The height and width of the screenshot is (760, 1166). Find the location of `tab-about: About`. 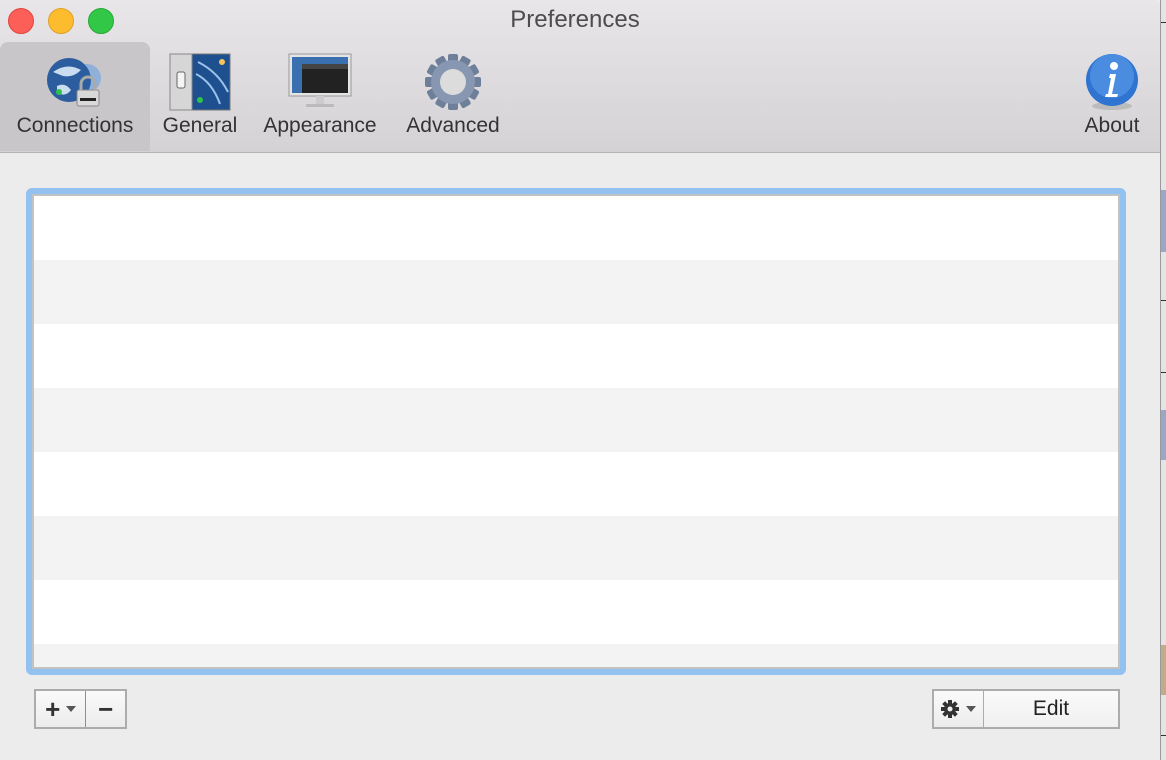

tab-about: About is located at coordinates (1112, 96).